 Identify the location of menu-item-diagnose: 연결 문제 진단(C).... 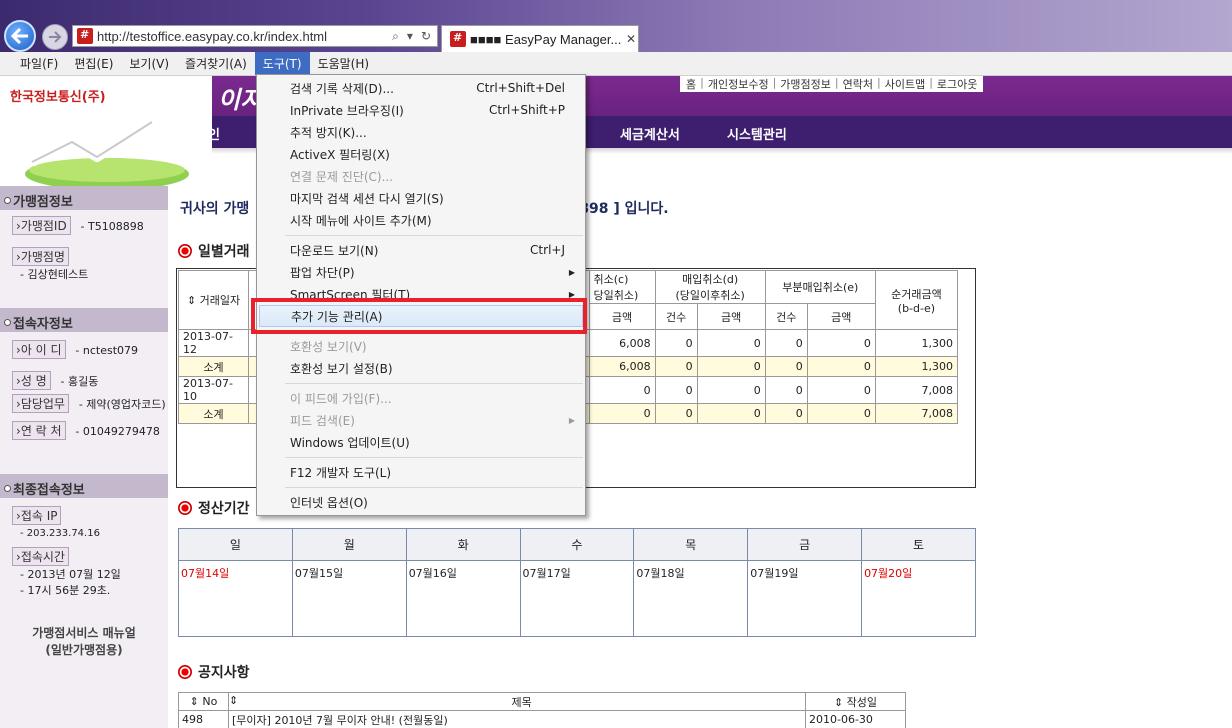
(342, 176).